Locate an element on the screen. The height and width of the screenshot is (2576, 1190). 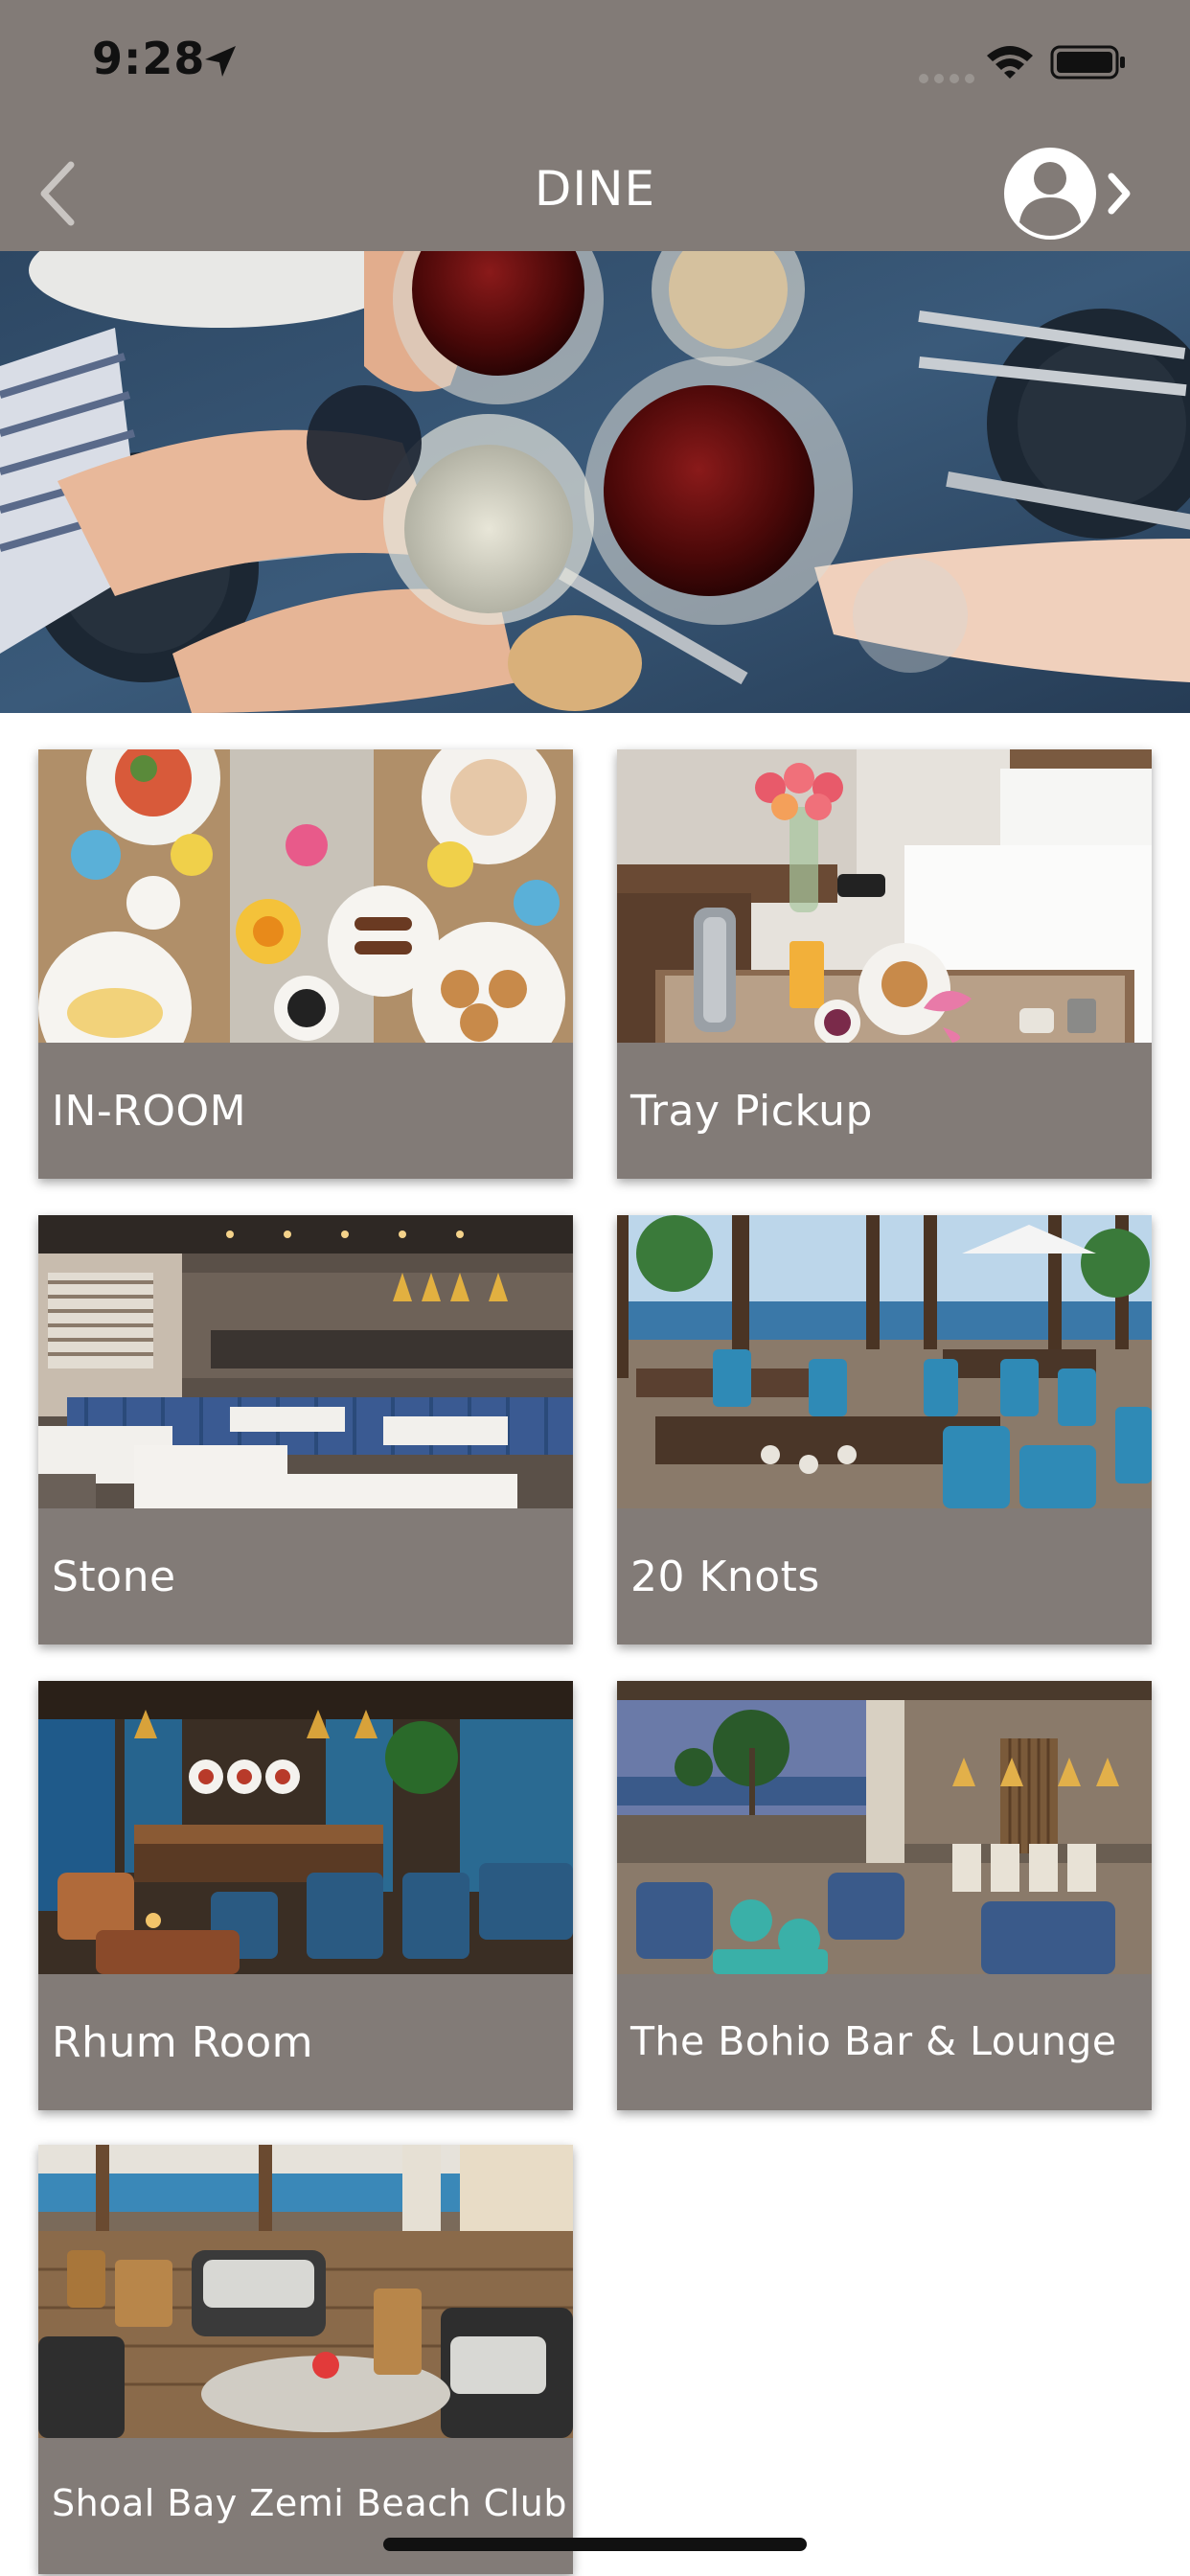
bohio-bar-lounge-photo is located at coordinates (885, 1828).